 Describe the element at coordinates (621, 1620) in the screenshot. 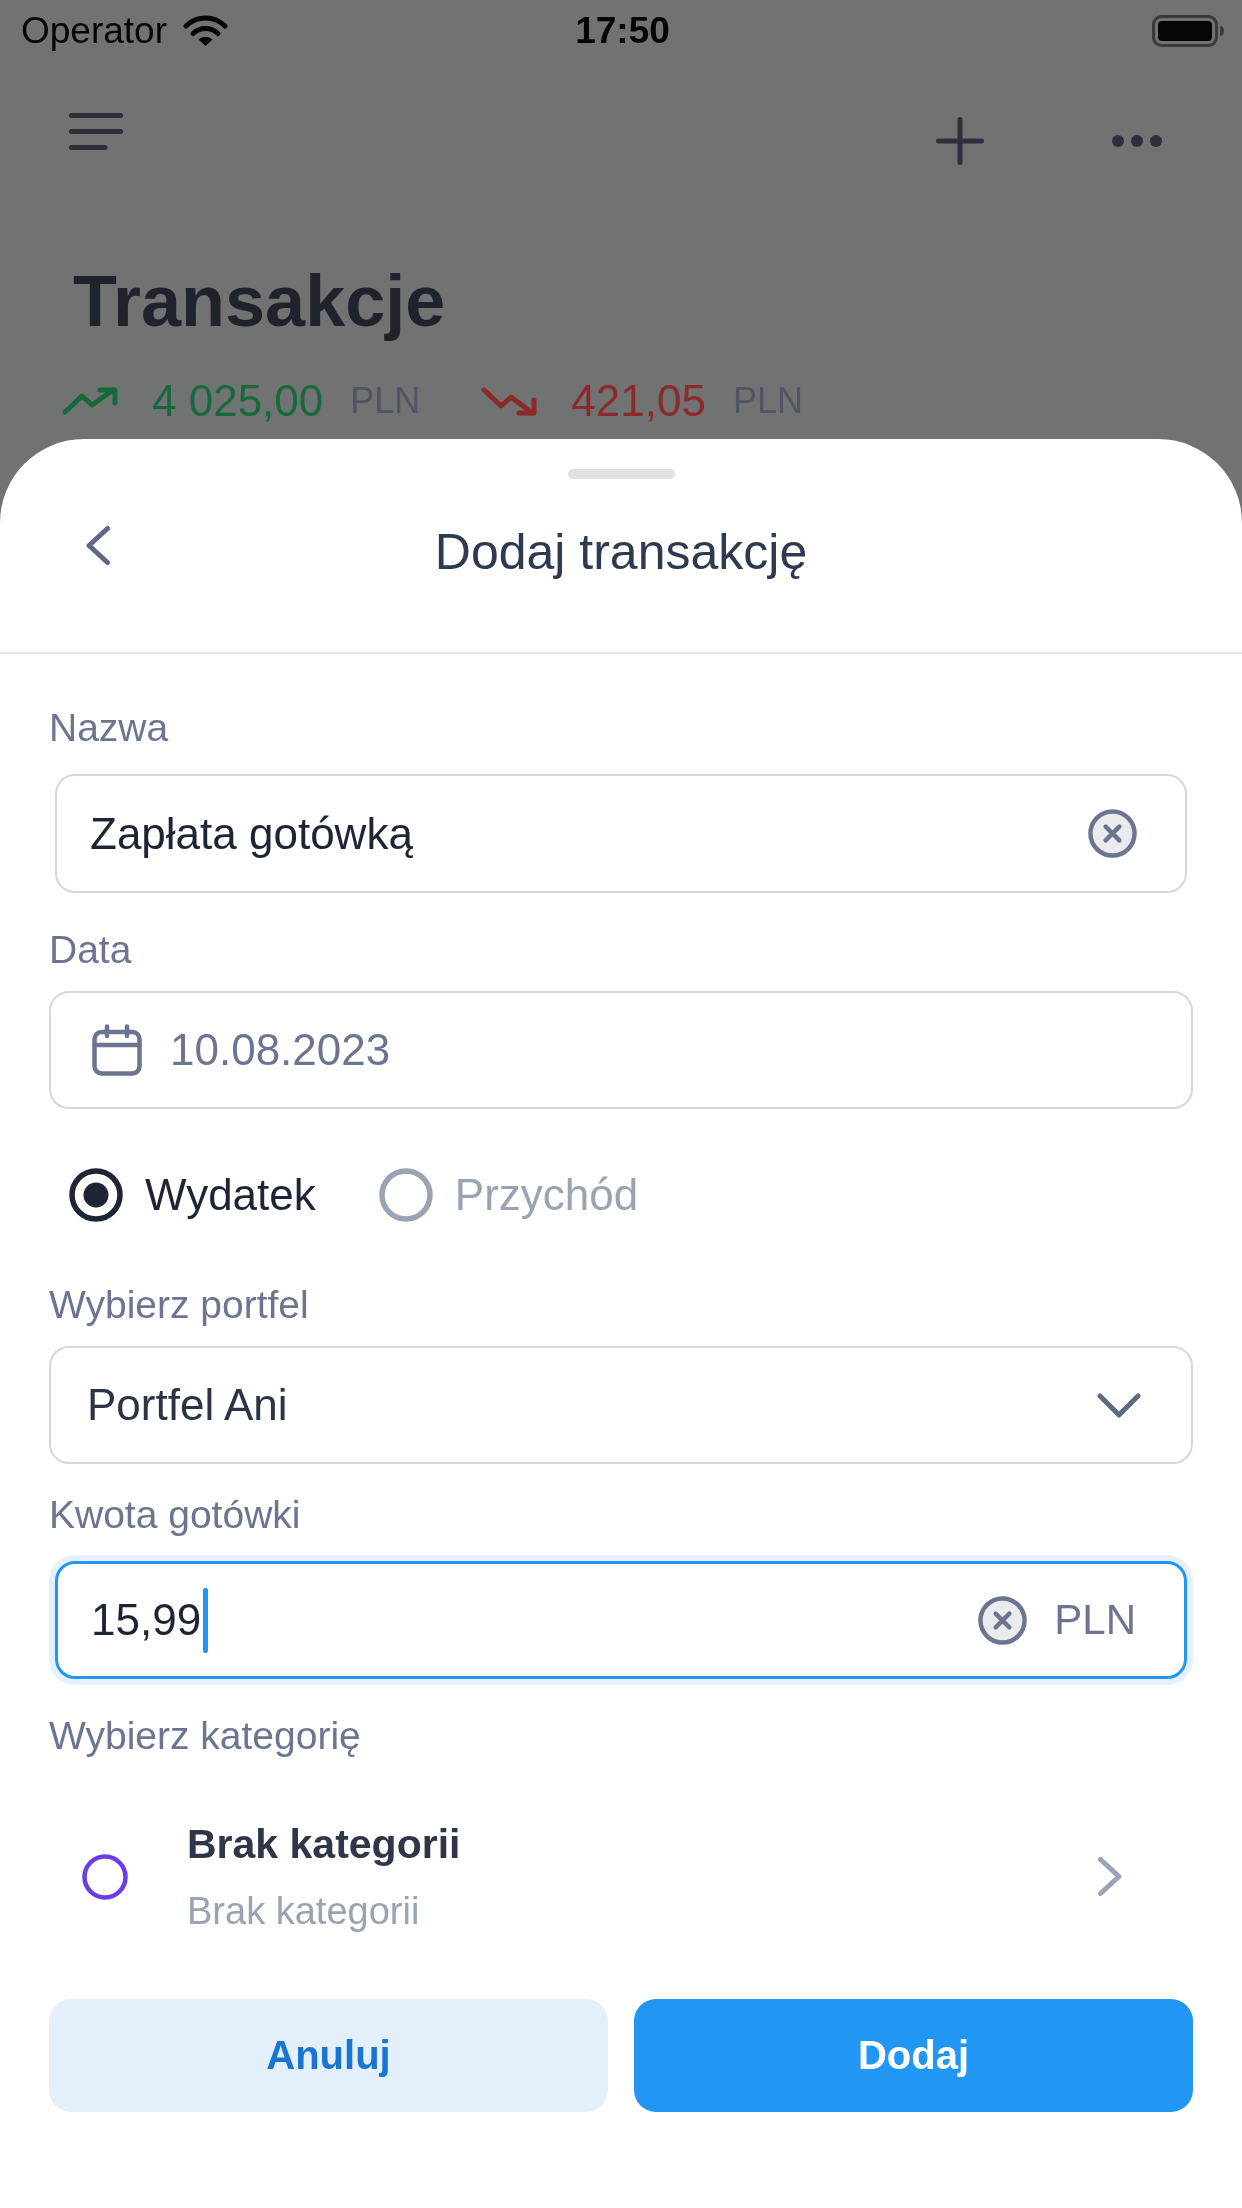

I see `text-input: 15,99 PLN` at that location.